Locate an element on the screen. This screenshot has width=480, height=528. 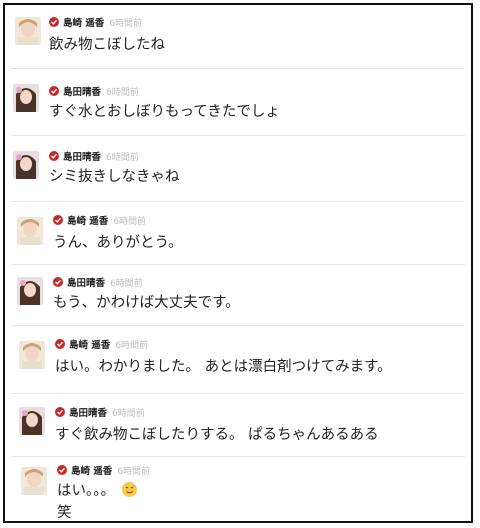
message-text: 飲み物こぼしたね is located at coordinates (107, 45).